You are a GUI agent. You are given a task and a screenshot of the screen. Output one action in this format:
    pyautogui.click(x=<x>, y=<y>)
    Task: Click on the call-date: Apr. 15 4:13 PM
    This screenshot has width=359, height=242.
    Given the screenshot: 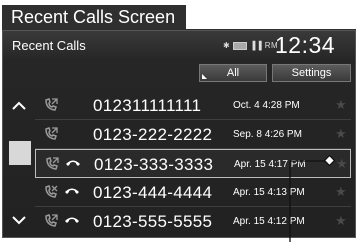 What is the action you would take?
    pyautogui.click(x=269, y=192)
    